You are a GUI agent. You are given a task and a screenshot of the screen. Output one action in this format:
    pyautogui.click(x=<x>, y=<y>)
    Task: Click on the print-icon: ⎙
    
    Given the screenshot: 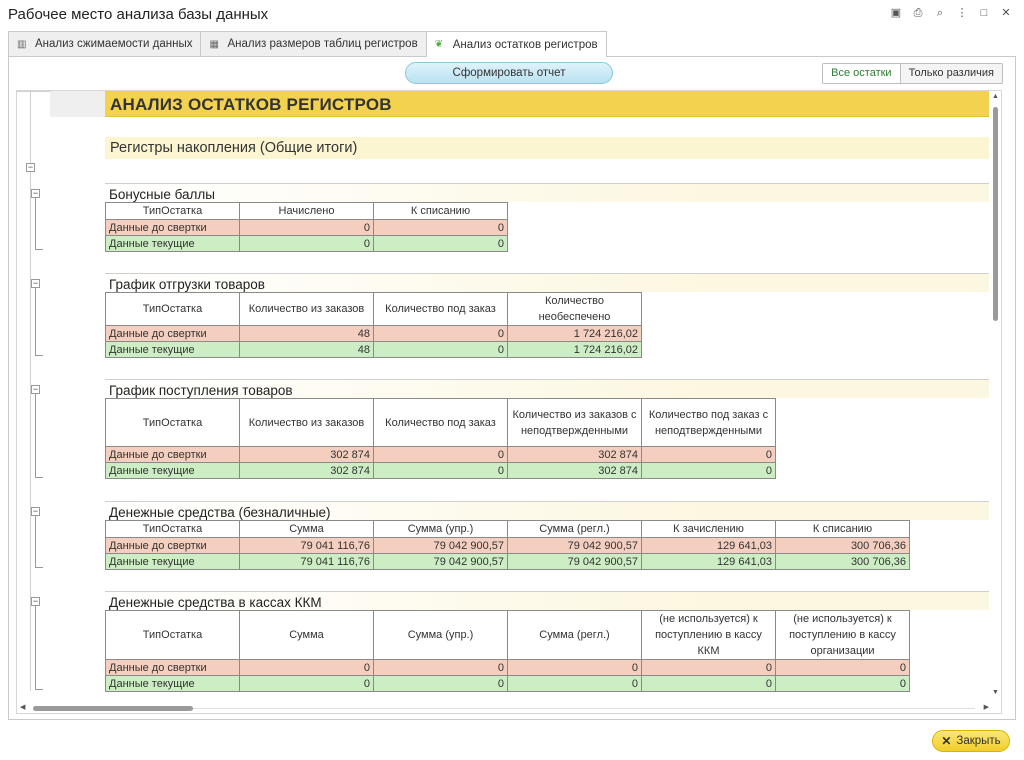 What is the action you would take?
    pyautogui.click(x=918, y=13)
    